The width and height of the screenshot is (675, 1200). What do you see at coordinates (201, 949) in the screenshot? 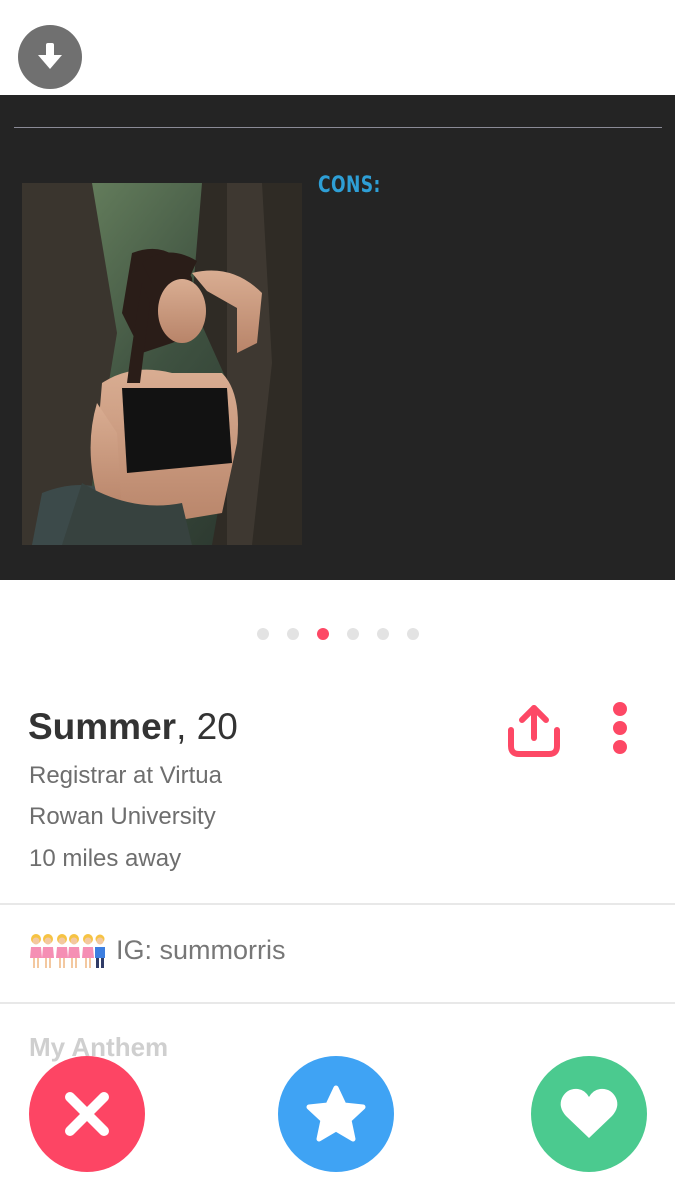
I see `bio-text: IG: summorris` at bounding box center [201, 949].